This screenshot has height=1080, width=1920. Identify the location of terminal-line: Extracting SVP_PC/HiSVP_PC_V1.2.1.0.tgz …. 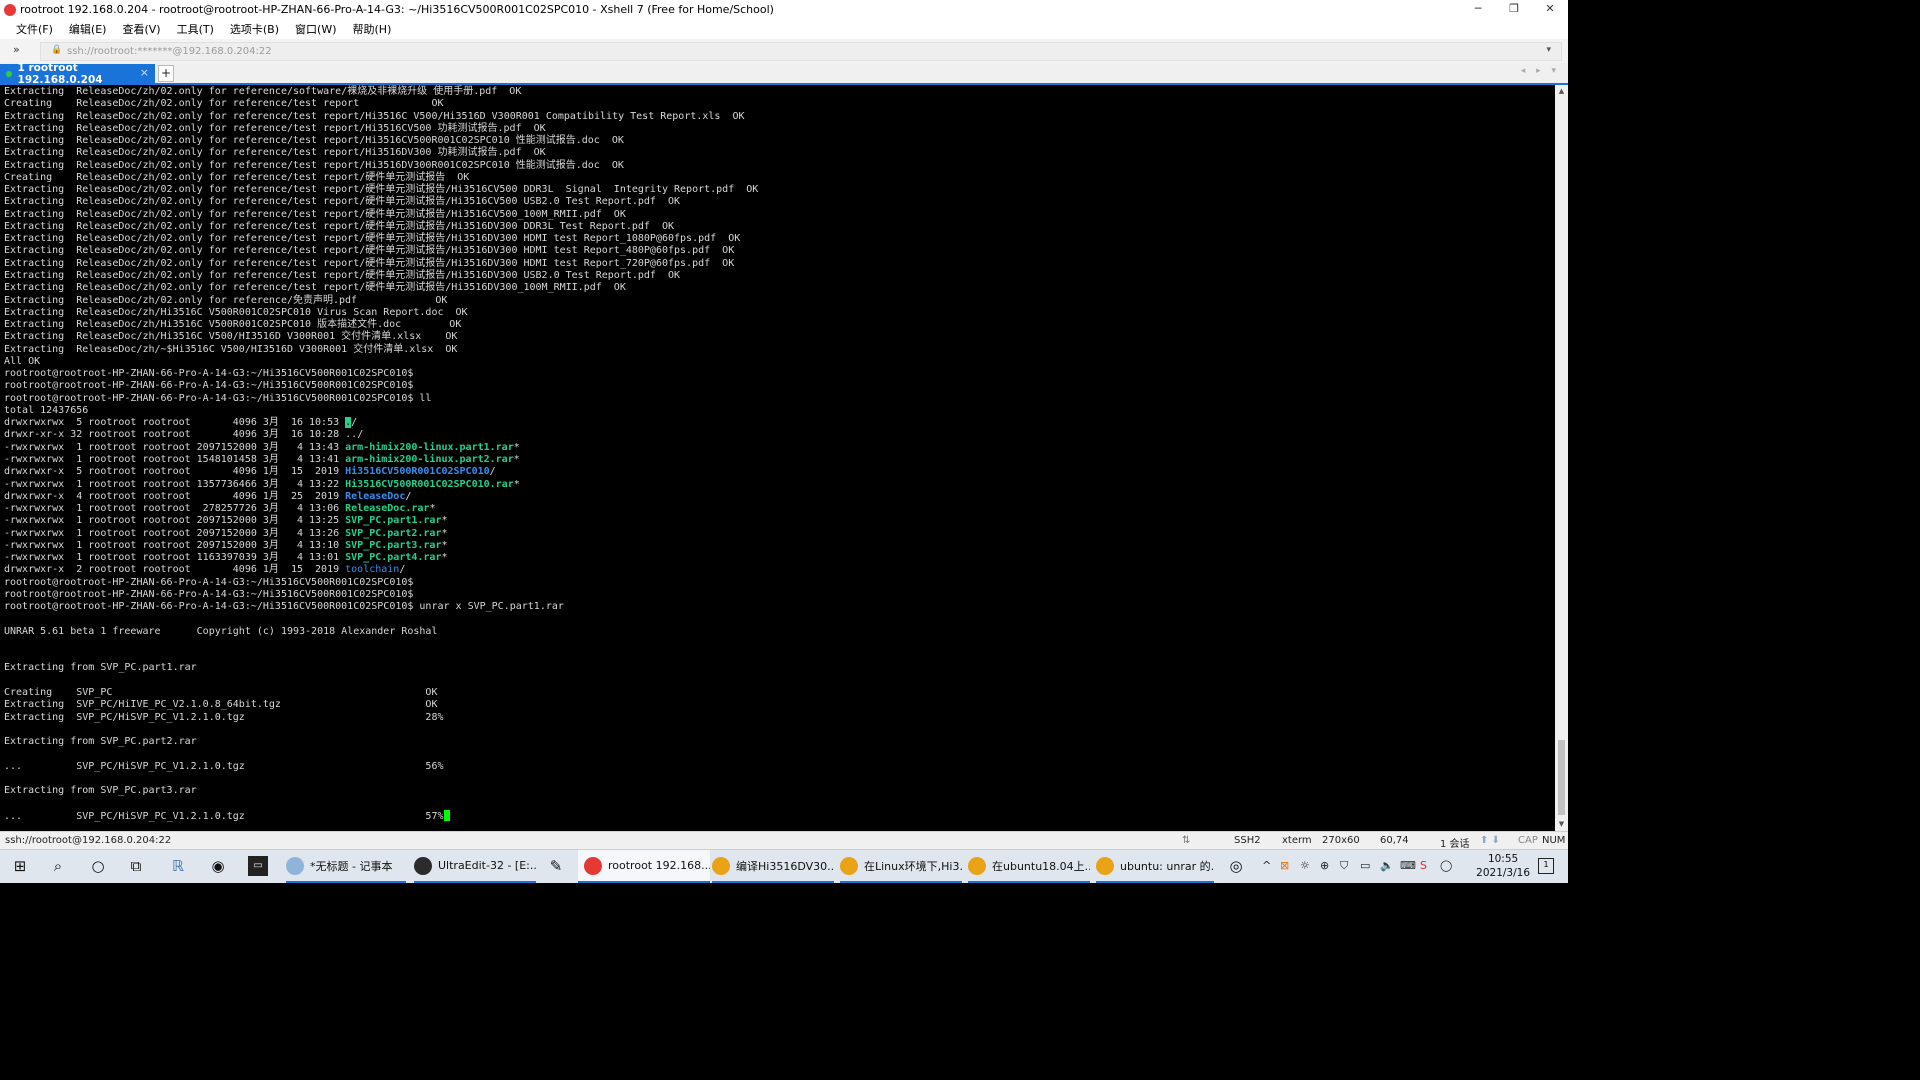
(224, 717).